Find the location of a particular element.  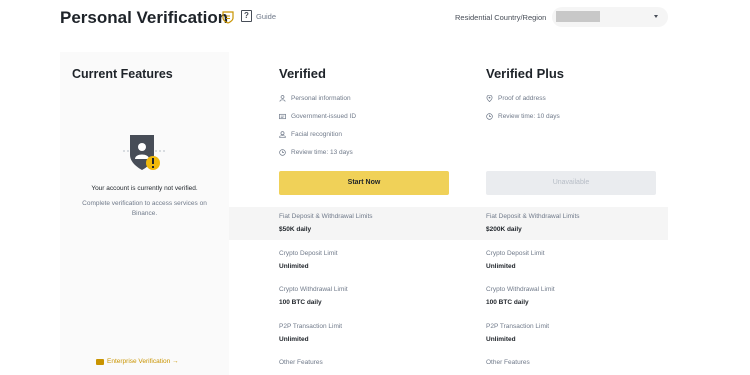

feature-item: Review time: 10 days is located at coordinates (523, 116).